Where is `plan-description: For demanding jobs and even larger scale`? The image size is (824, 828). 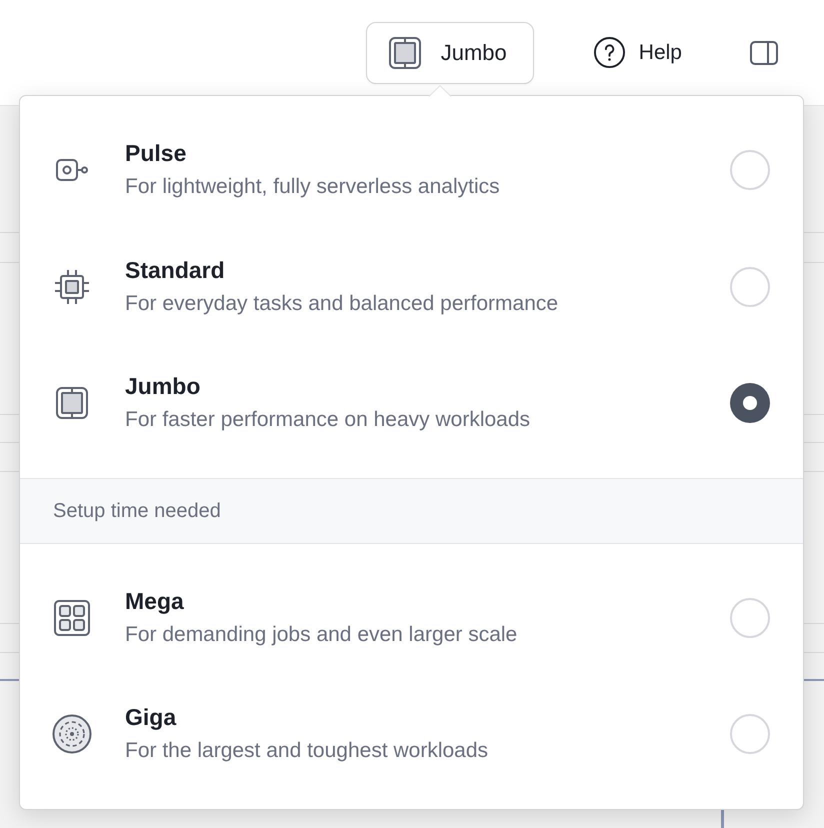
plan-description: For demanding jobs and even larger scale is located at coordinates (321, 635).